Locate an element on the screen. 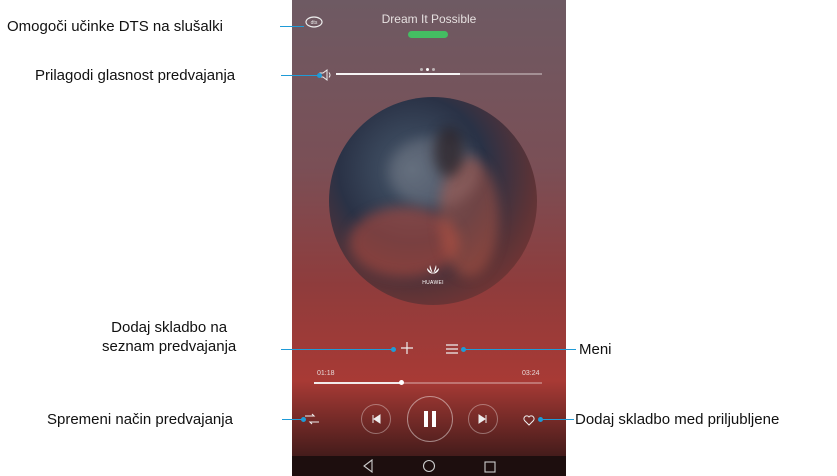 This screenshot has height=476, width=837. next-icon is located at coordinates (482, 419).